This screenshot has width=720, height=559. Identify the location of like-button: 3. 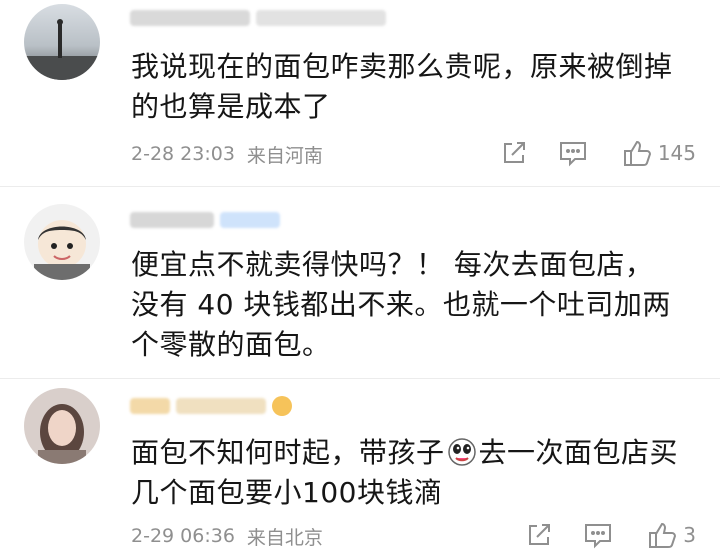
(671, 535).